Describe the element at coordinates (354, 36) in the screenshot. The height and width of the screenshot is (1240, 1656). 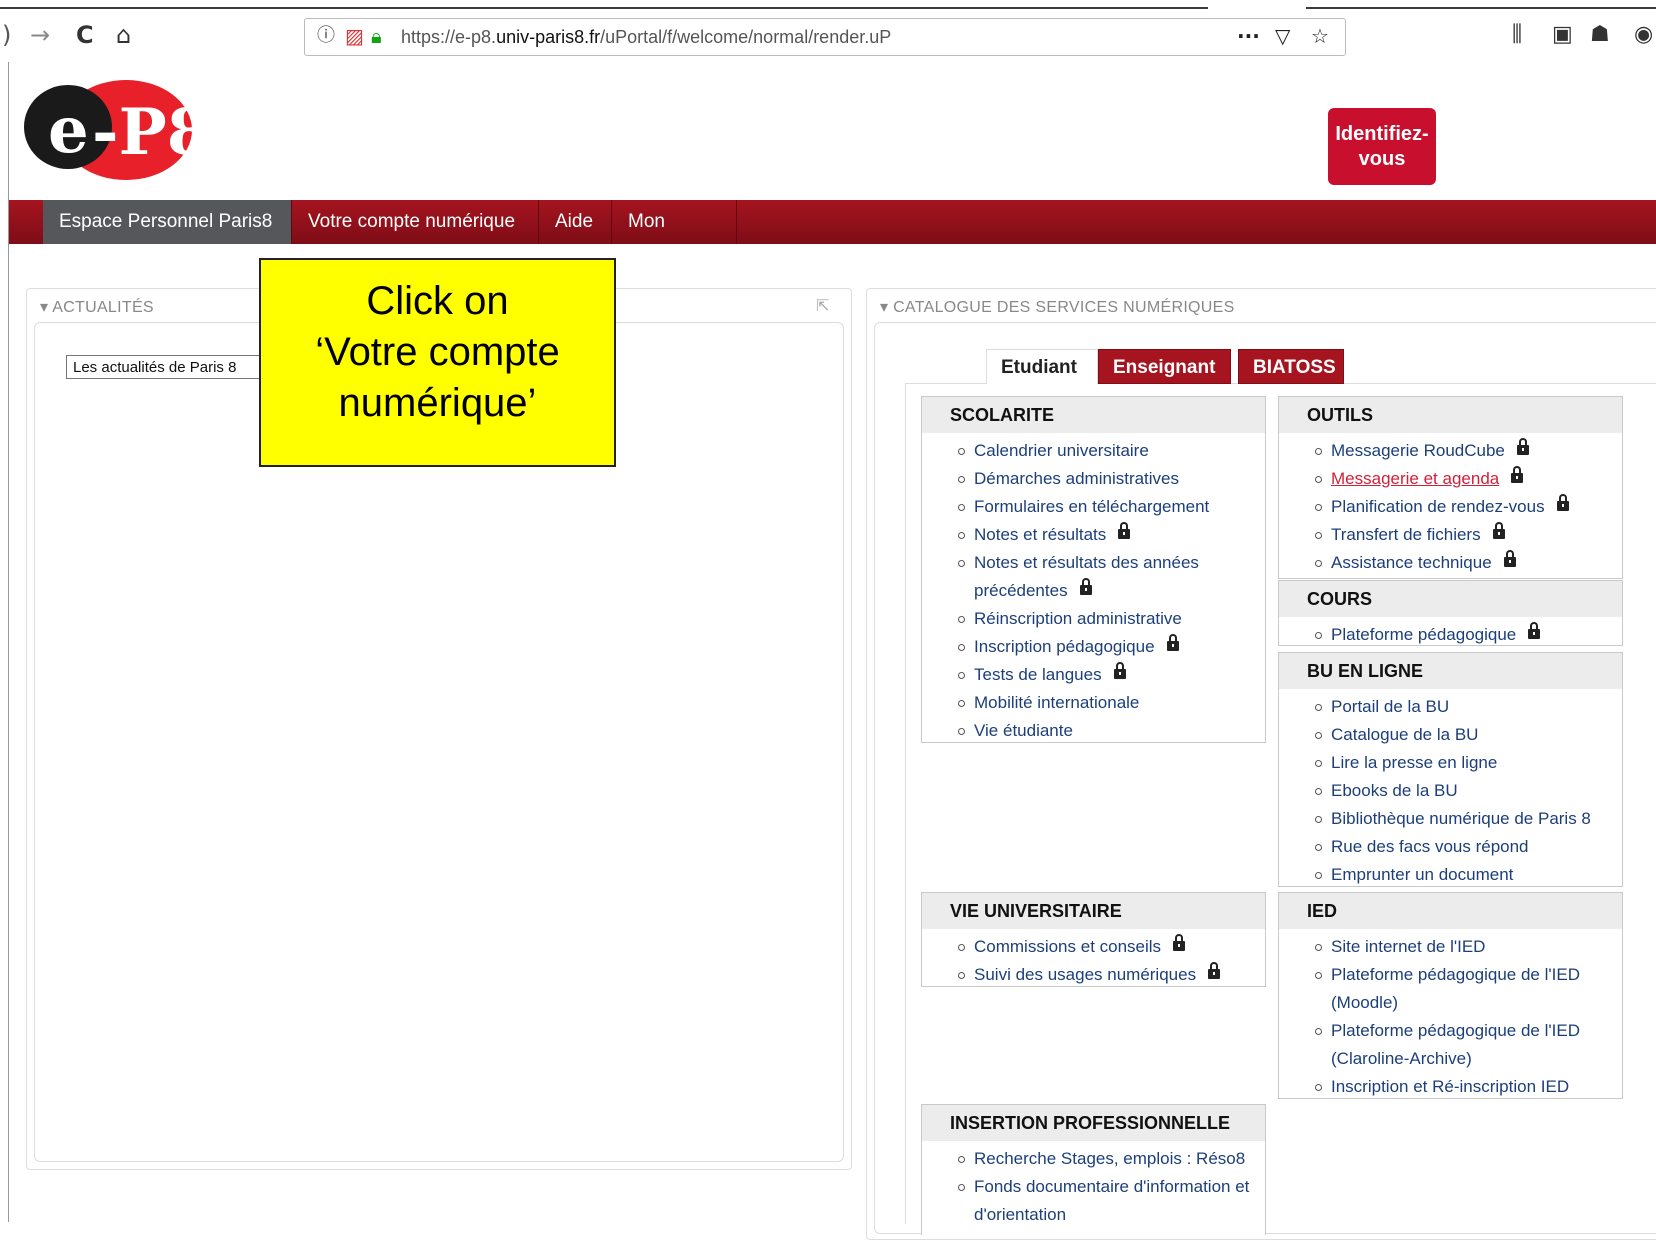
I see `tracking-blocked-icon: ▨` at that location.